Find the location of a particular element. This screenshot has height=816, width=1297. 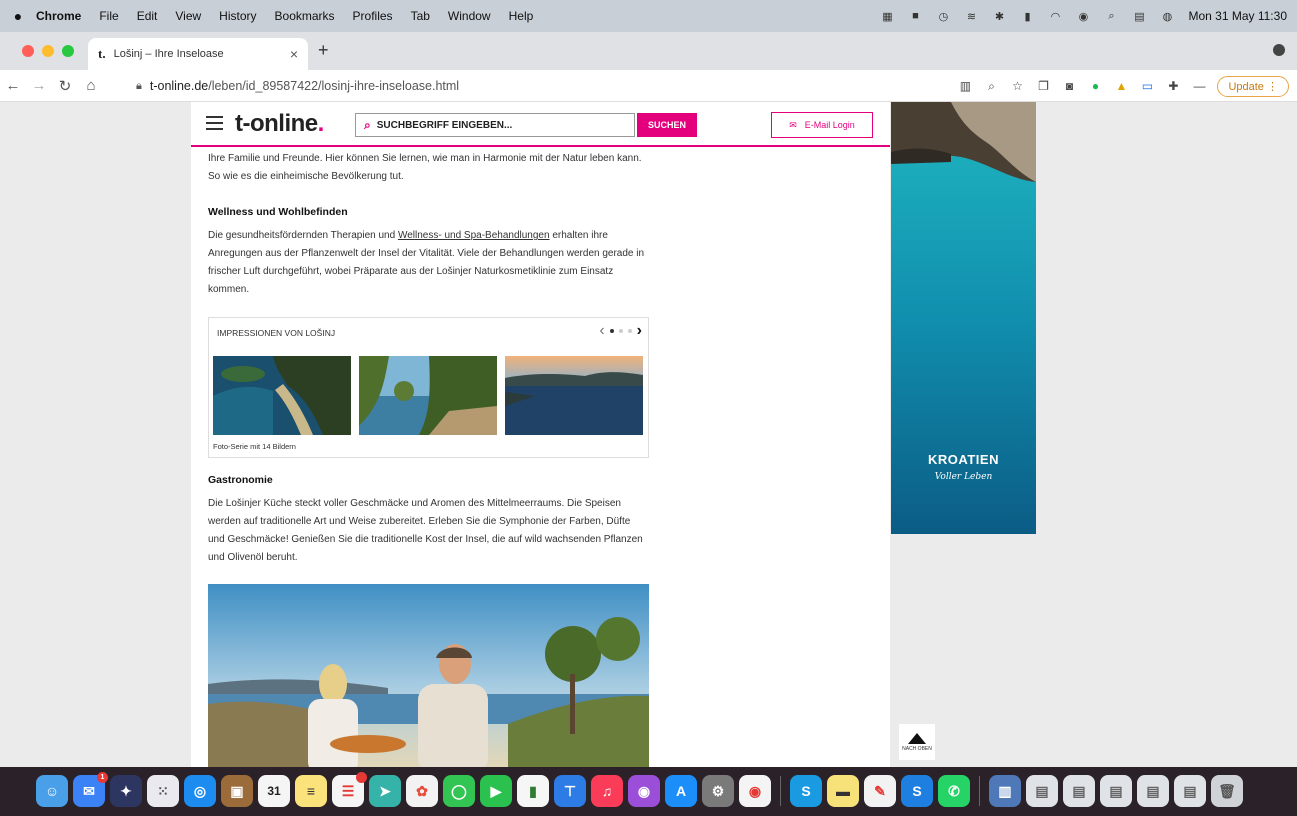

gallery-dot-active is located at coordinates (611, 331).